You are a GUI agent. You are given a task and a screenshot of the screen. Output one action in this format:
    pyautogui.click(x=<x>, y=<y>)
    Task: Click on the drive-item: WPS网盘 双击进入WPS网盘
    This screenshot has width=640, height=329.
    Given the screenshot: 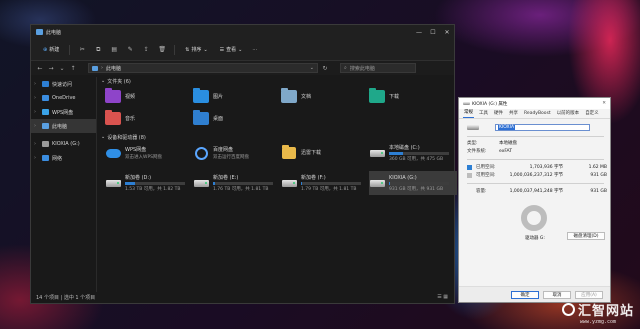 What is the action you would take?
    pyautogui.click(x=149, y=153)
    